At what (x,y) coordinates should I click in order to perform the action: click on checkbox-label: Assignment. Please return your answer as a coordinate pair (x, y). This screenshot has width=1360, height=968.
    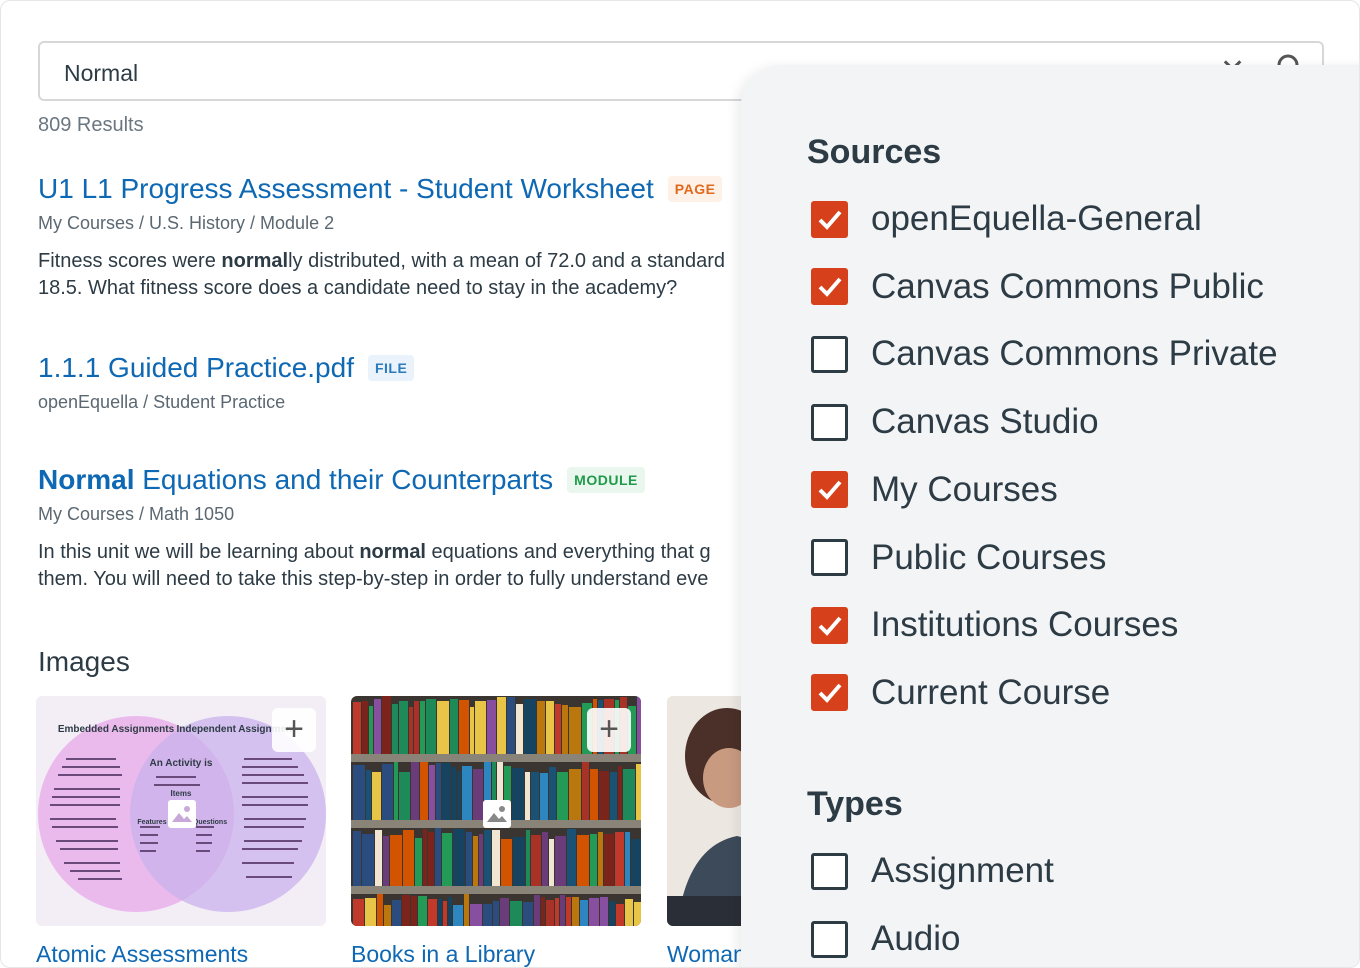
    Looking at the image, I should click on (962, 870).